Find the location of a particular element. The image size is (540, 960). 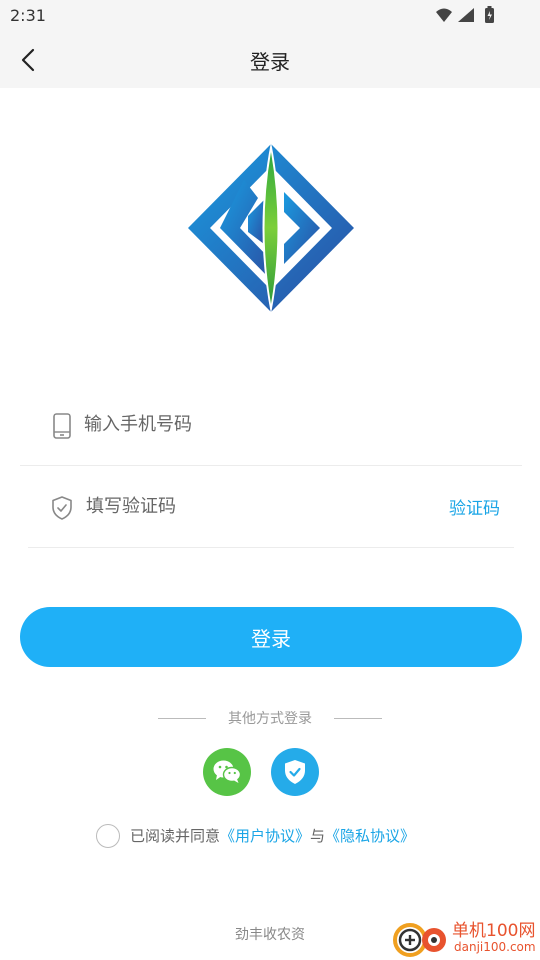

other-login-label: 其他方式登录 is located at coordinates (270, 719).